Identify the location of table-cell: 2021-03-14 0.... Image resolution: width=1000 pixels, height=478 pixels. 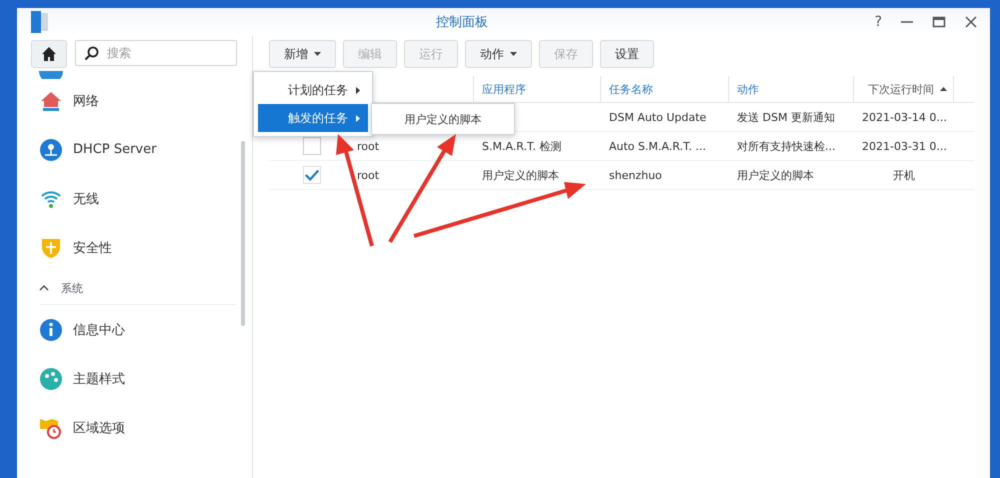
(904, 117).